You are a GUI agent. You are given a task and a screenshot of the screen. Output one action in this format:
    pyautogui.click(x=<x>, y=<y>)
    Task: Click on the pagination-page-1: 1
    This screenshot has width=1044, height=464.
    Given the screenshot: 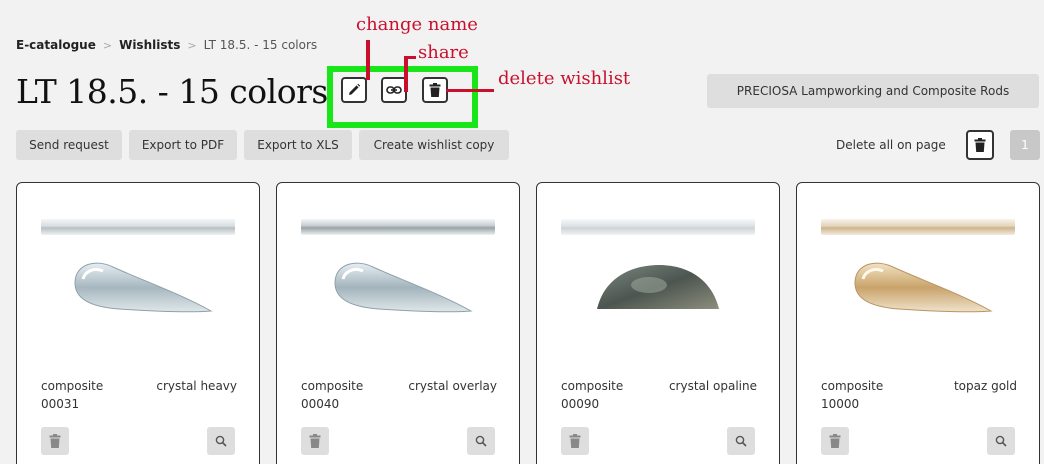 What is the action you would take?
    pyautogui.click(x=1025, y=145)
    